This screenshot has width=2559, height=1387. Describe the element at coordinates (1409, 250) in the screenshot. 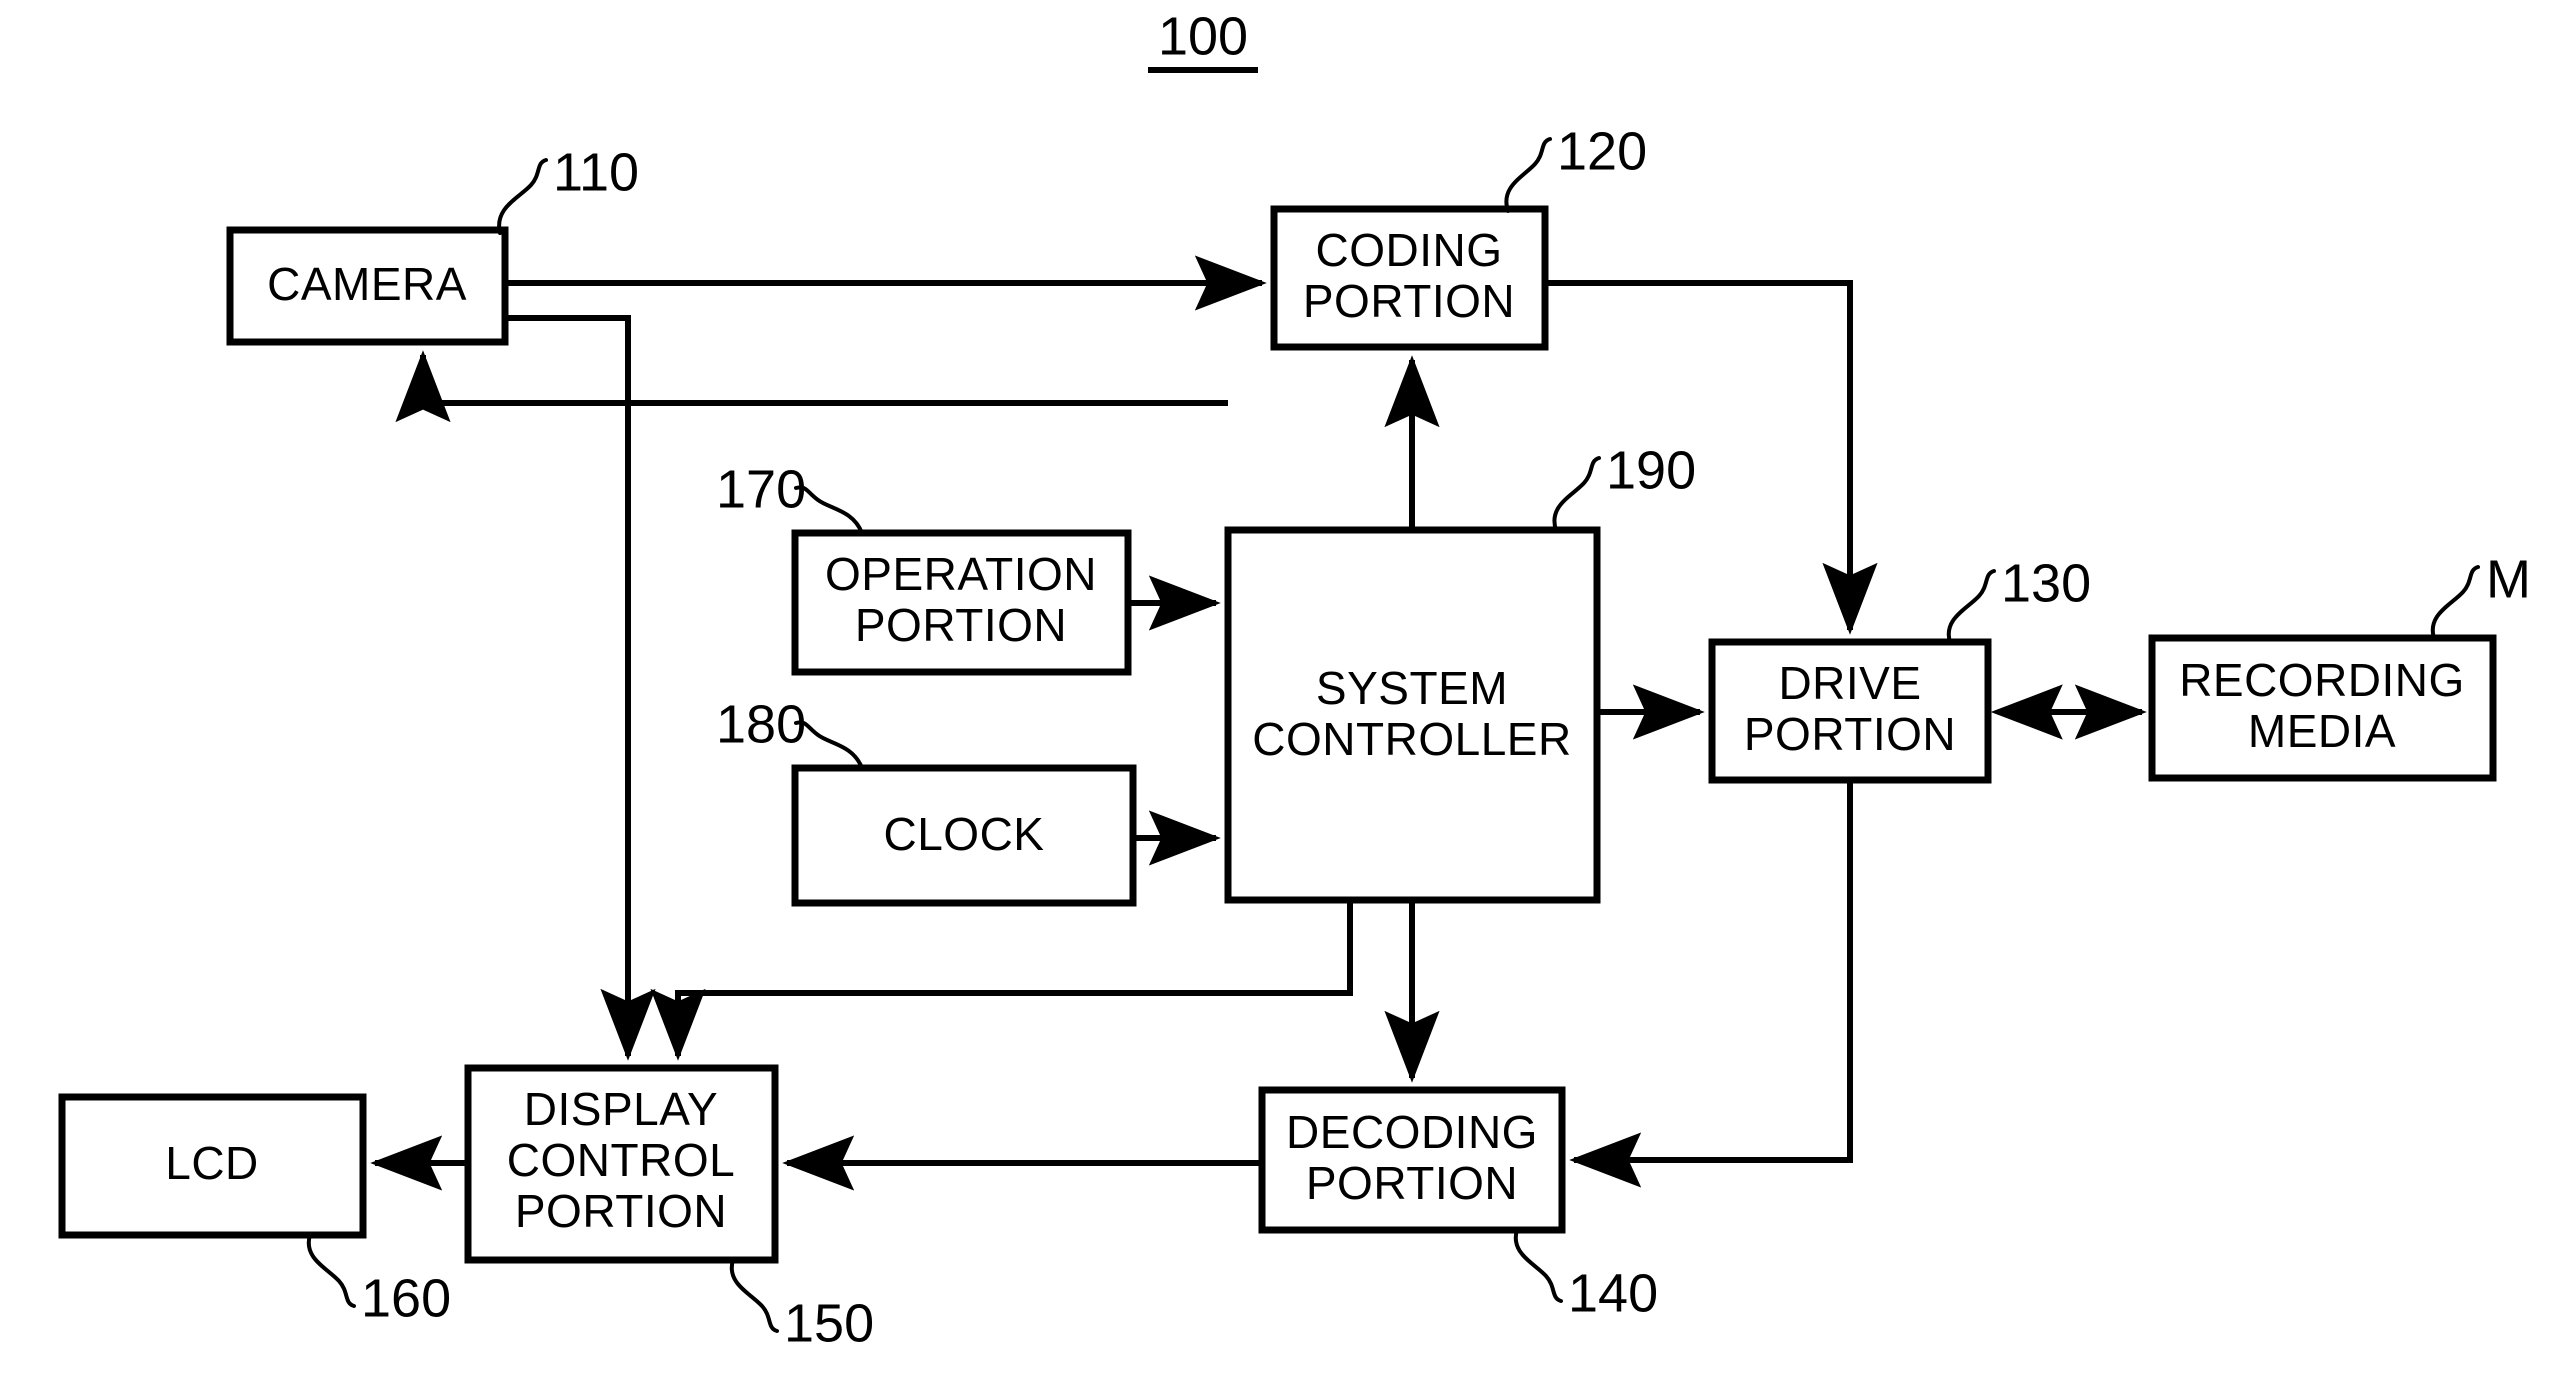

I see `coding-portion-label-line-1: CODING` at that location.